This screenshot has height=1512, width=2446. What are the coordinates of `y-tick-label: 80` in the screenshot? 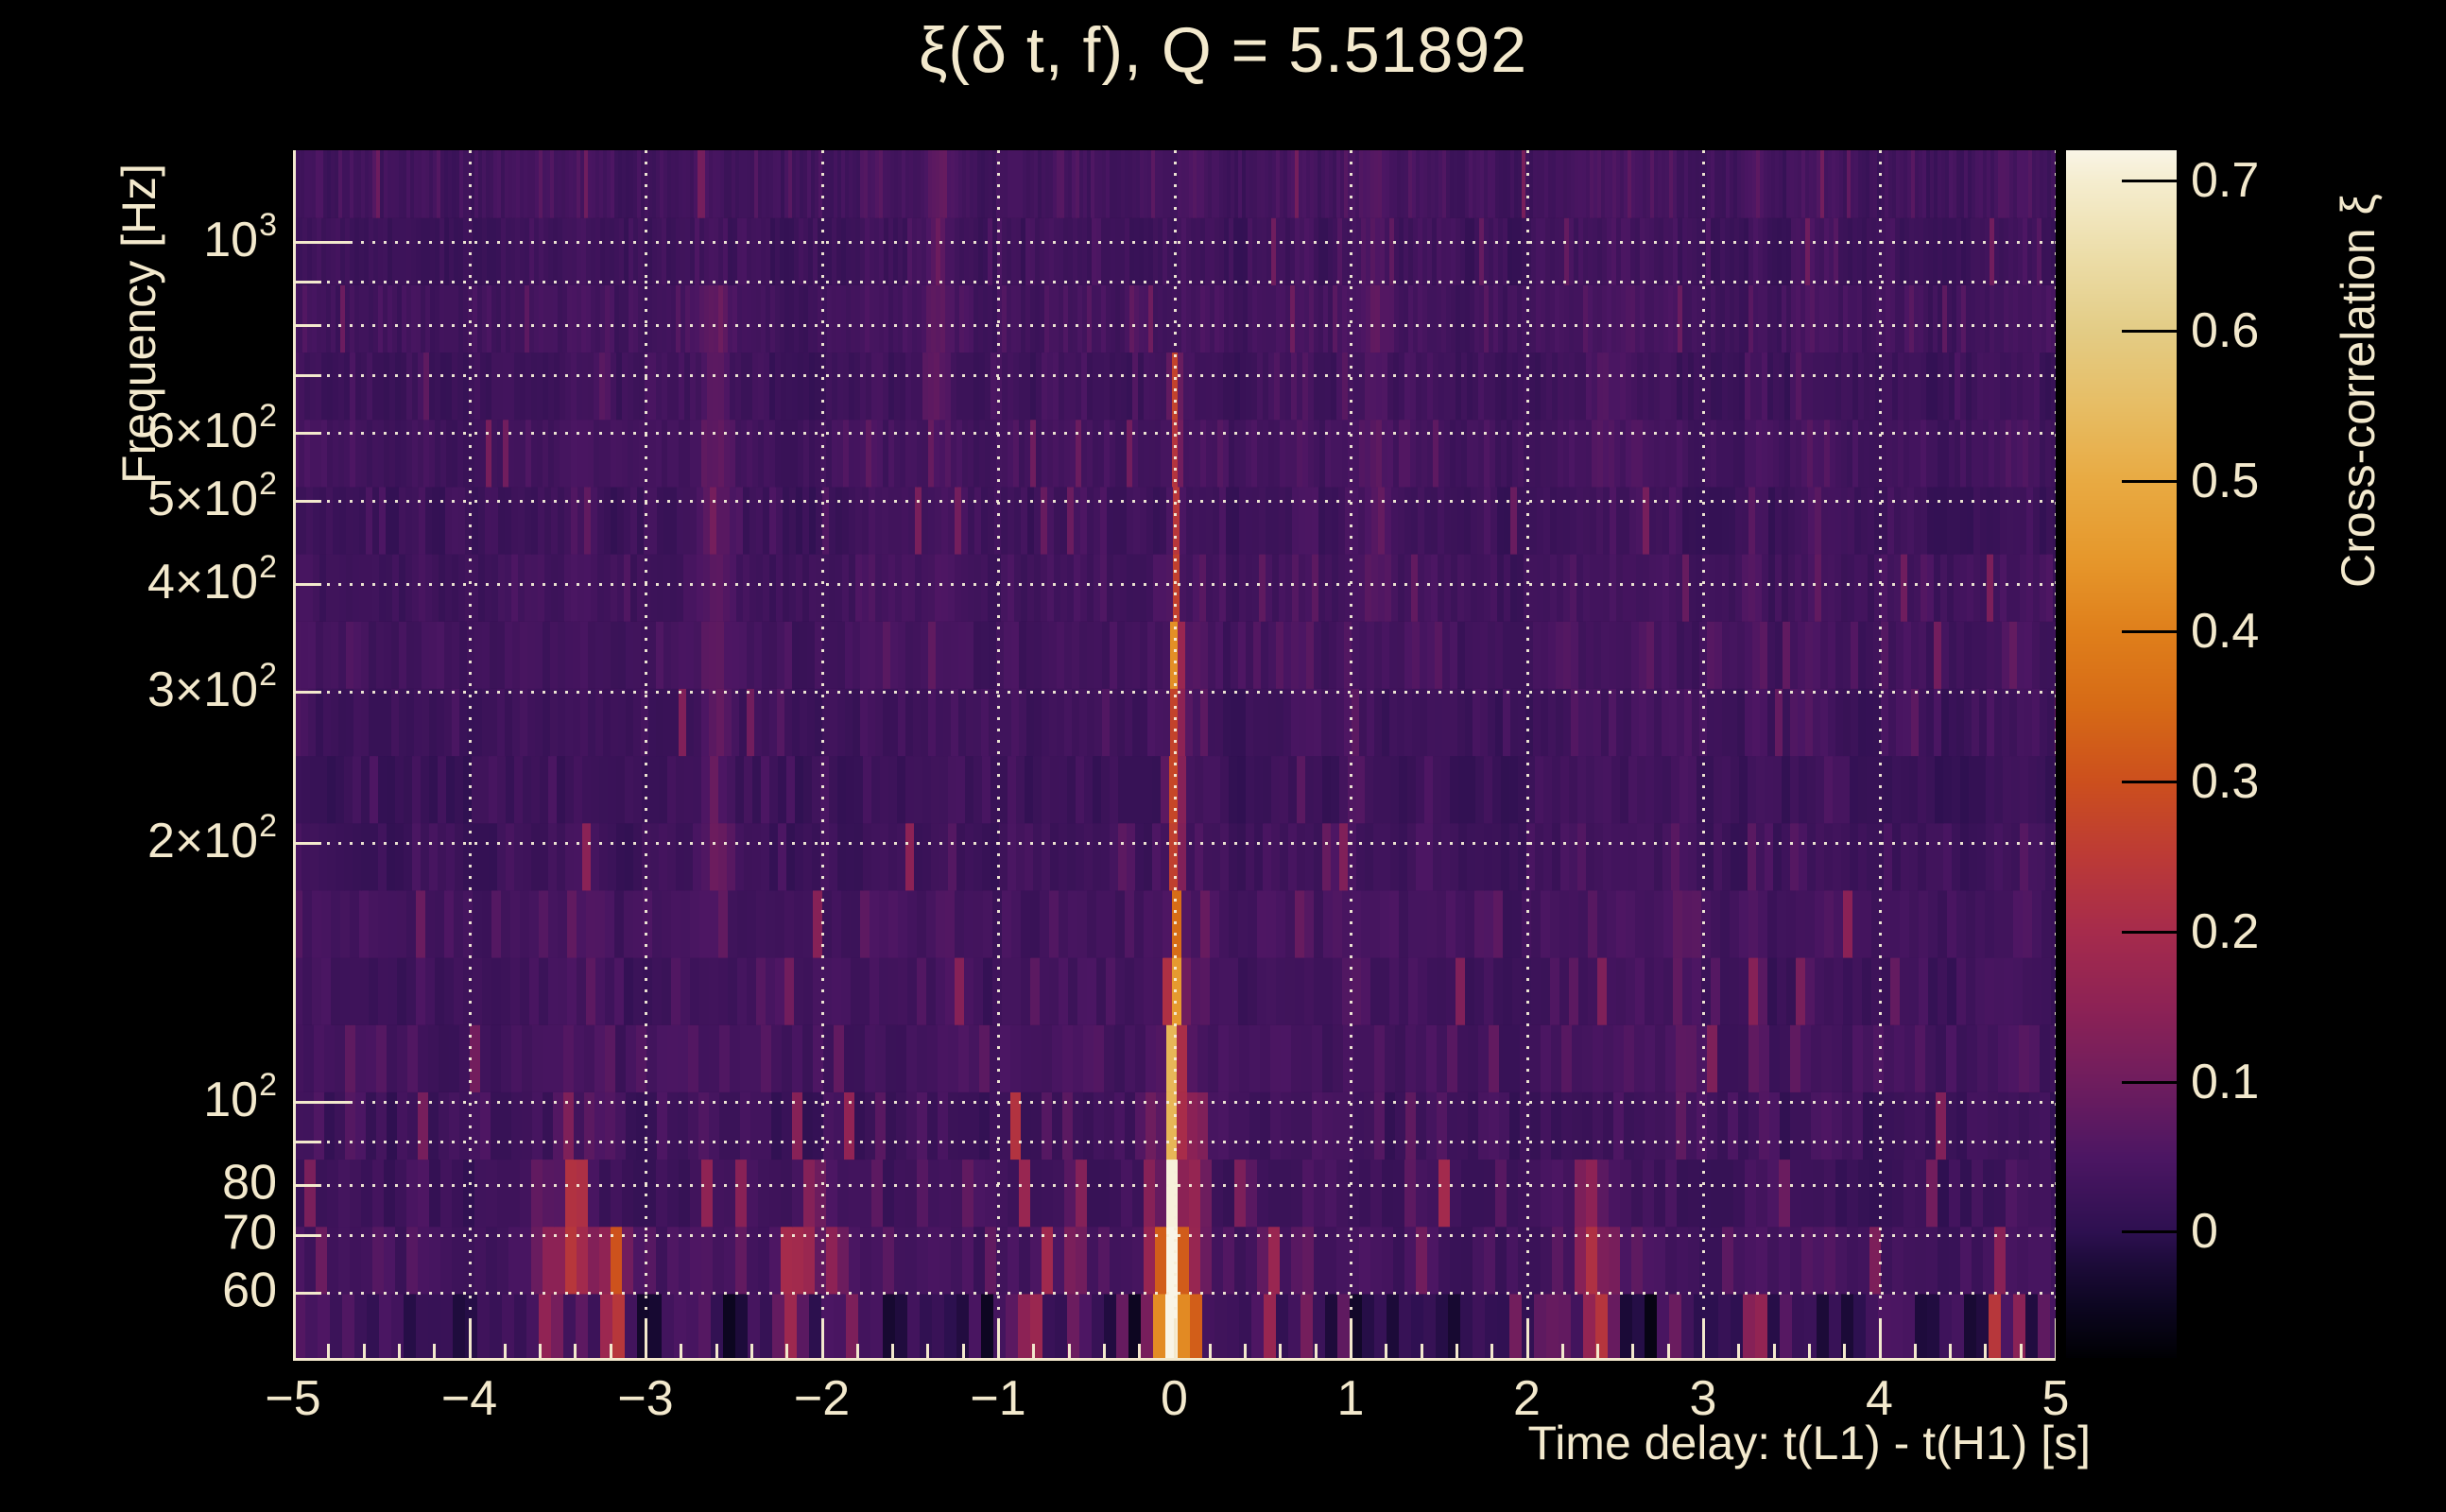 It's located at (249, 1183).